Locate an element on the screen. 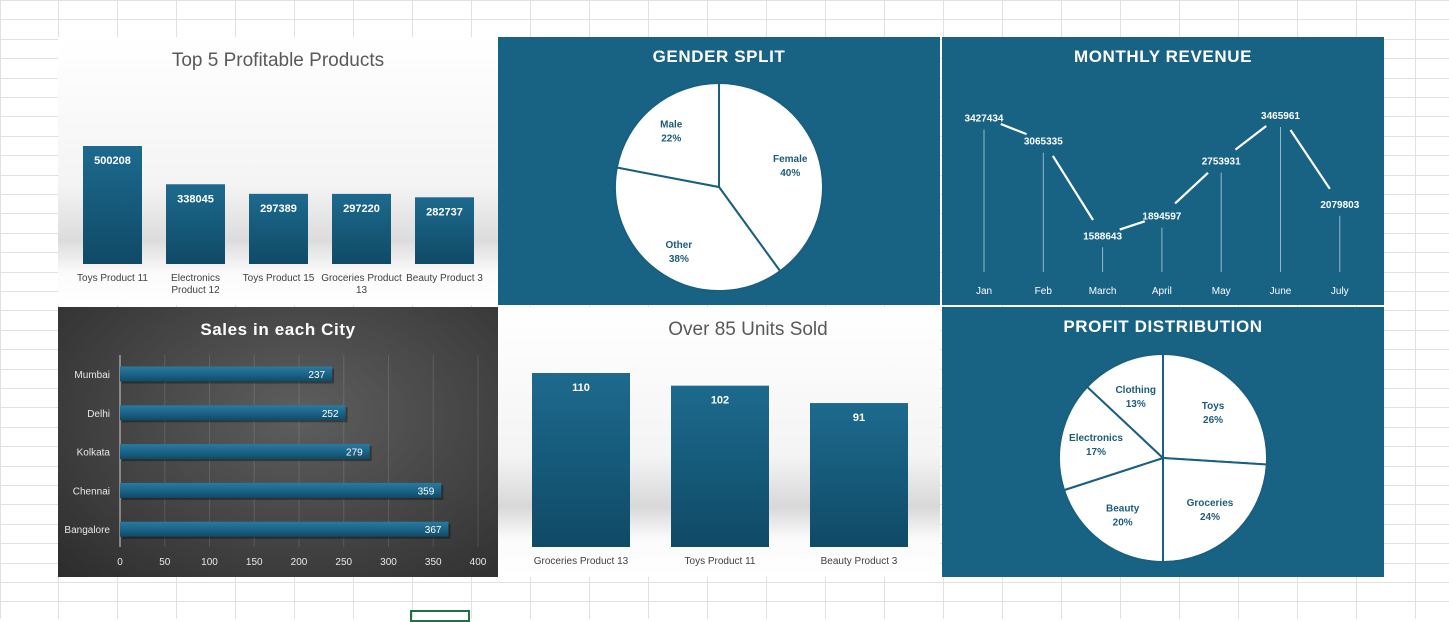 The width and height of the screenshot is (1449, 622). data-label: 500208 is located at coordinates (112, 161).